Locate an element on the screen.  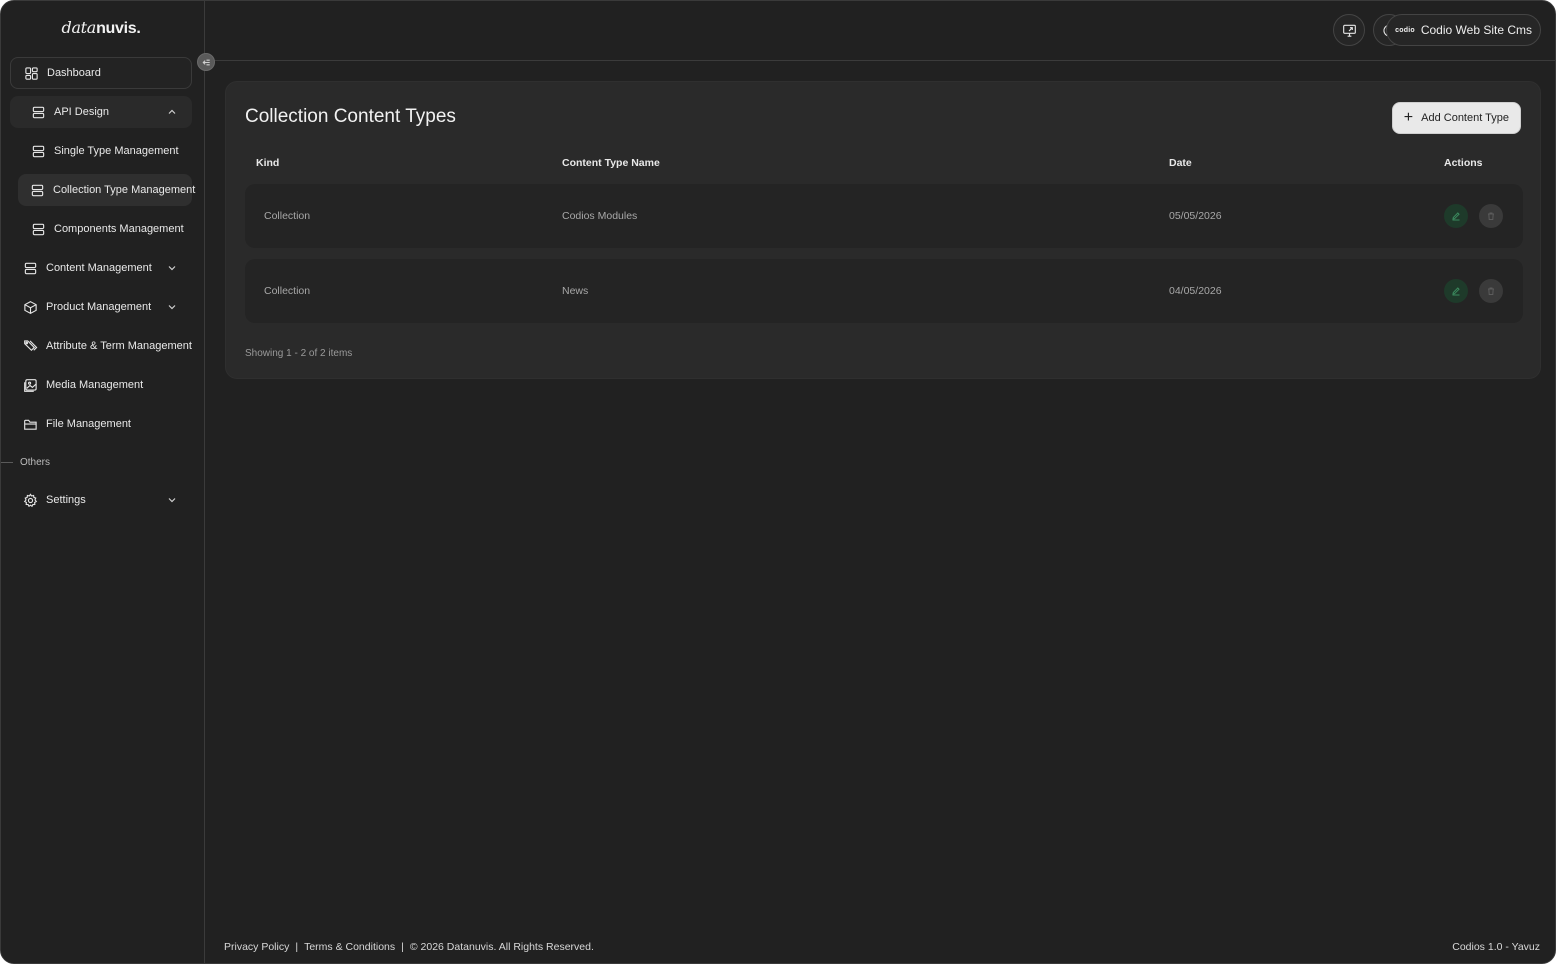
collapse-arrow-icon is located at coordinates (206, 62).